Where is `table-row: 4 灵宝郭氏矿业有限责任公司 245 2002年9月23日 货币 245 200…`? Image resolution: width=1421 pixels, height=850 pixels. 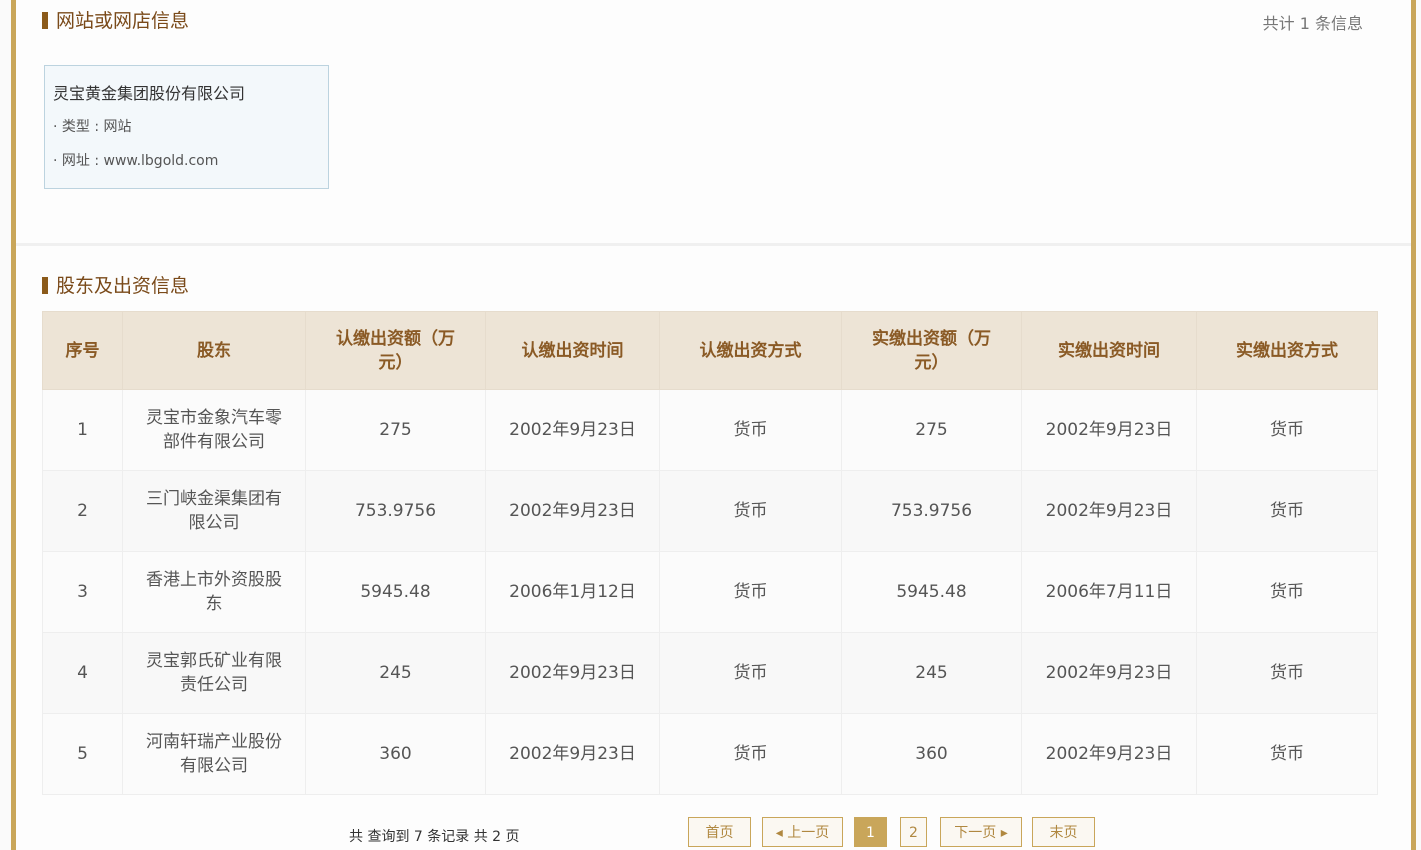
table-row: 4 灵宝郭氏矿业有限责任公司 245 2002年9月23日 货币 245 200… is located at coordinates (710, 673).